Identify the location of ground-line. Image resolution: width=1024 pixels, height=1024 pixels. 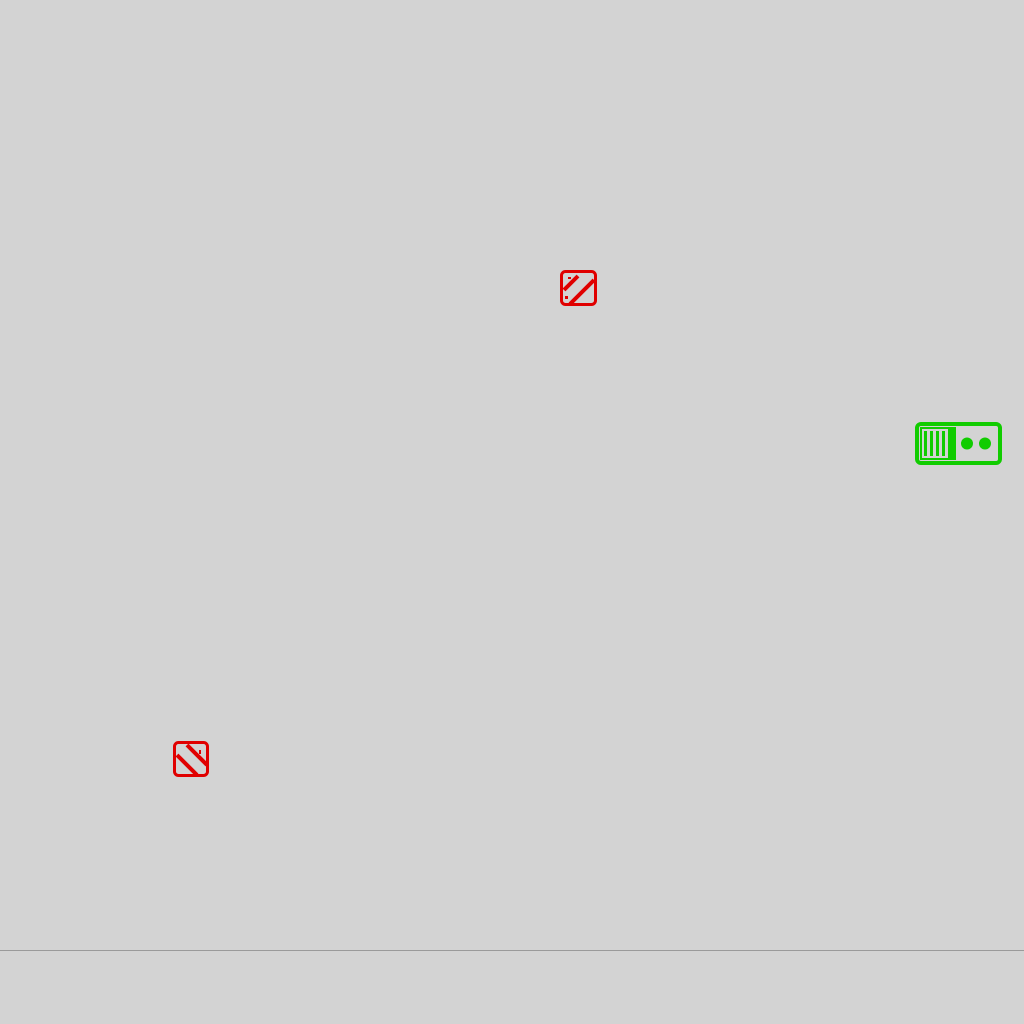
(512, 950).